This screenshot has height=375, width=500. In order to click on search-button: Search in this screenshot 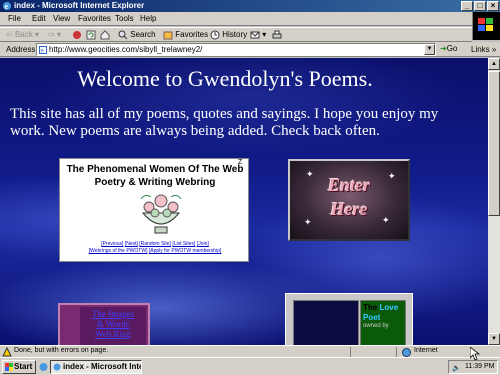, I will do `click(137, 35)`.